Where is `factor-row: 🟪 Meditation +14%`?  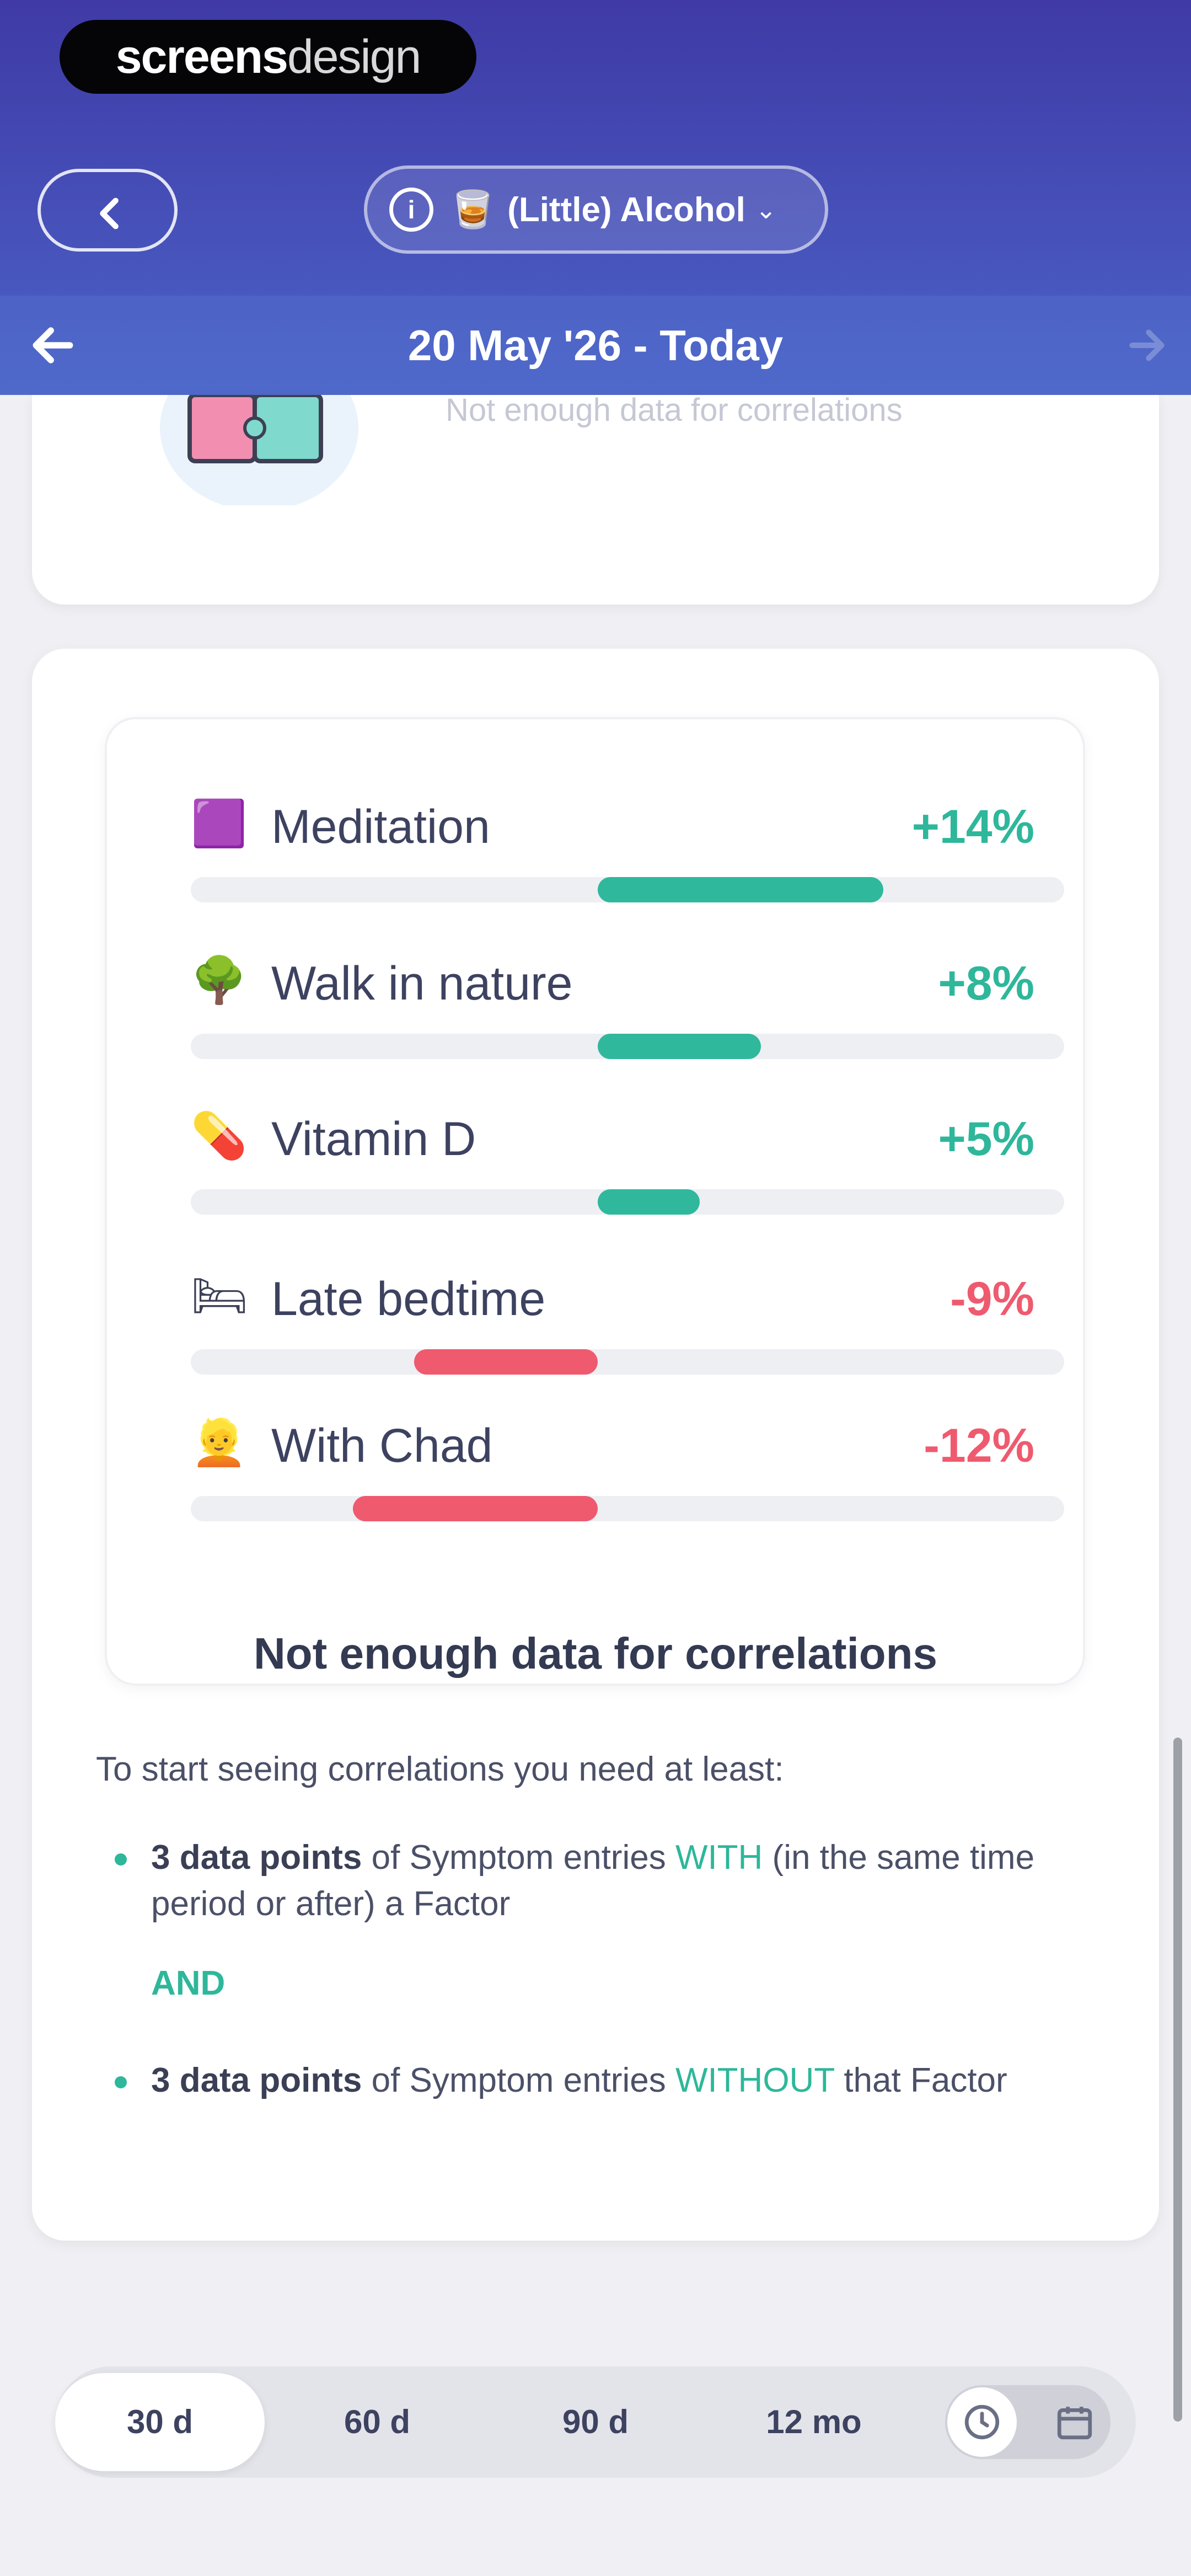
factor-row: 🟪 Meditation +14% is located at coordinates (595, 863).